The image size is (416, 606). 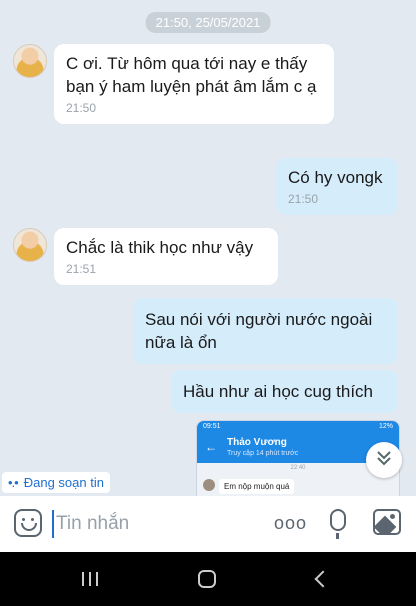 I want to click on message-composer: Tin nhắn ooo, so click(x=208, y=524).